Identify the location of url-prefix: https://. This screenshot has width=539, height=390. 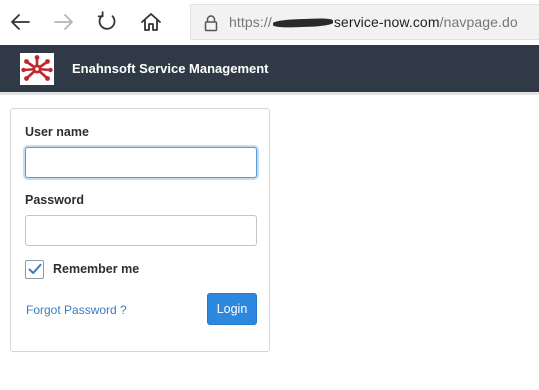
(250, 22).